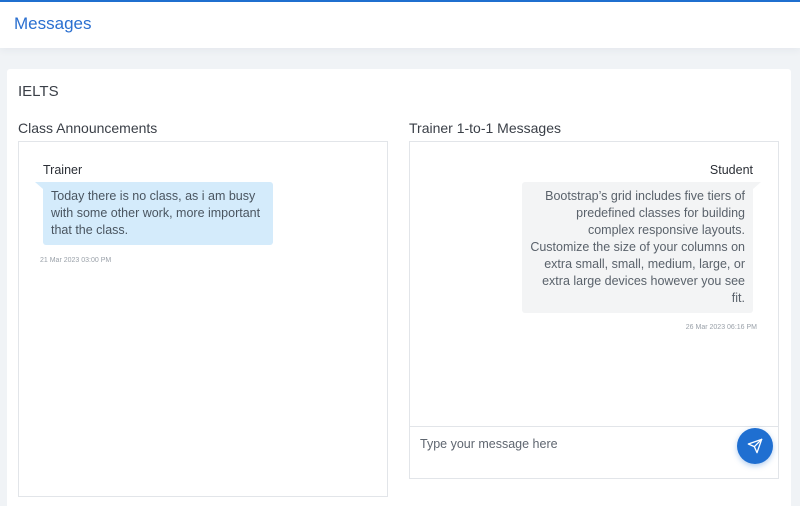  I want to click on message-sender: Student, so click(731, 170).